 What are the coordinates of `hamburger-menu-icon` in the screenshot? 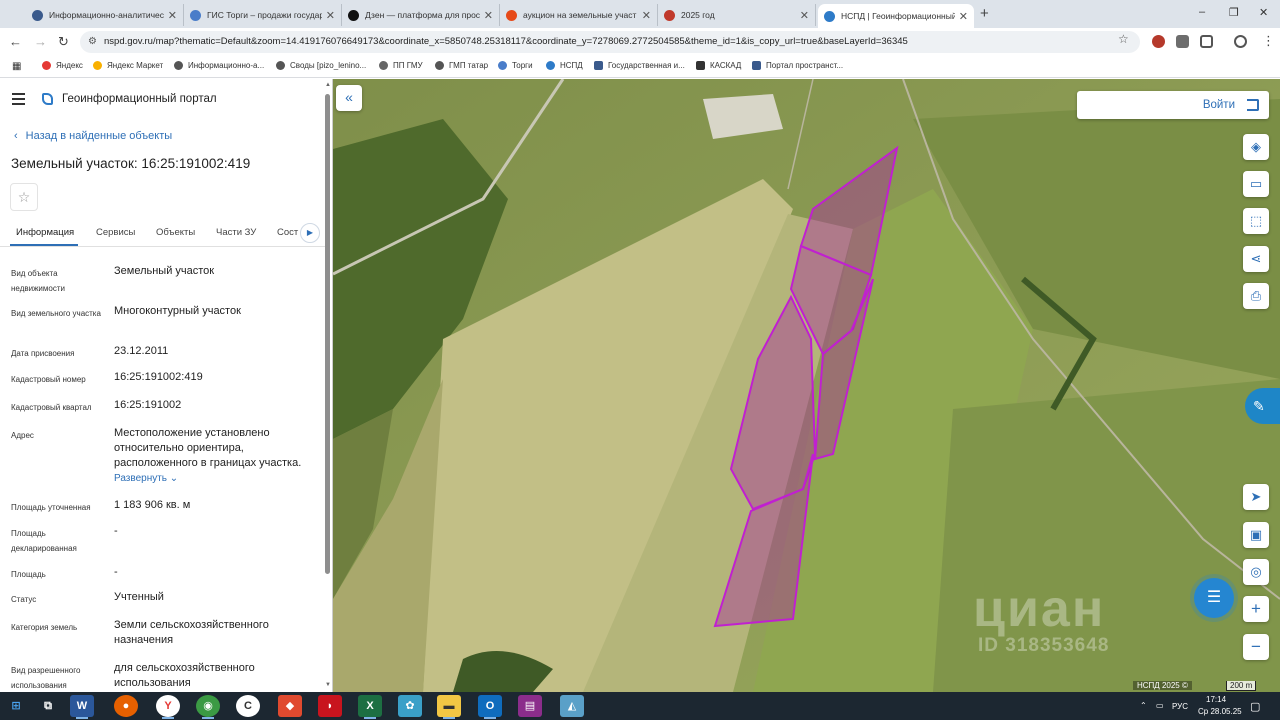 It's located at (18, 100).